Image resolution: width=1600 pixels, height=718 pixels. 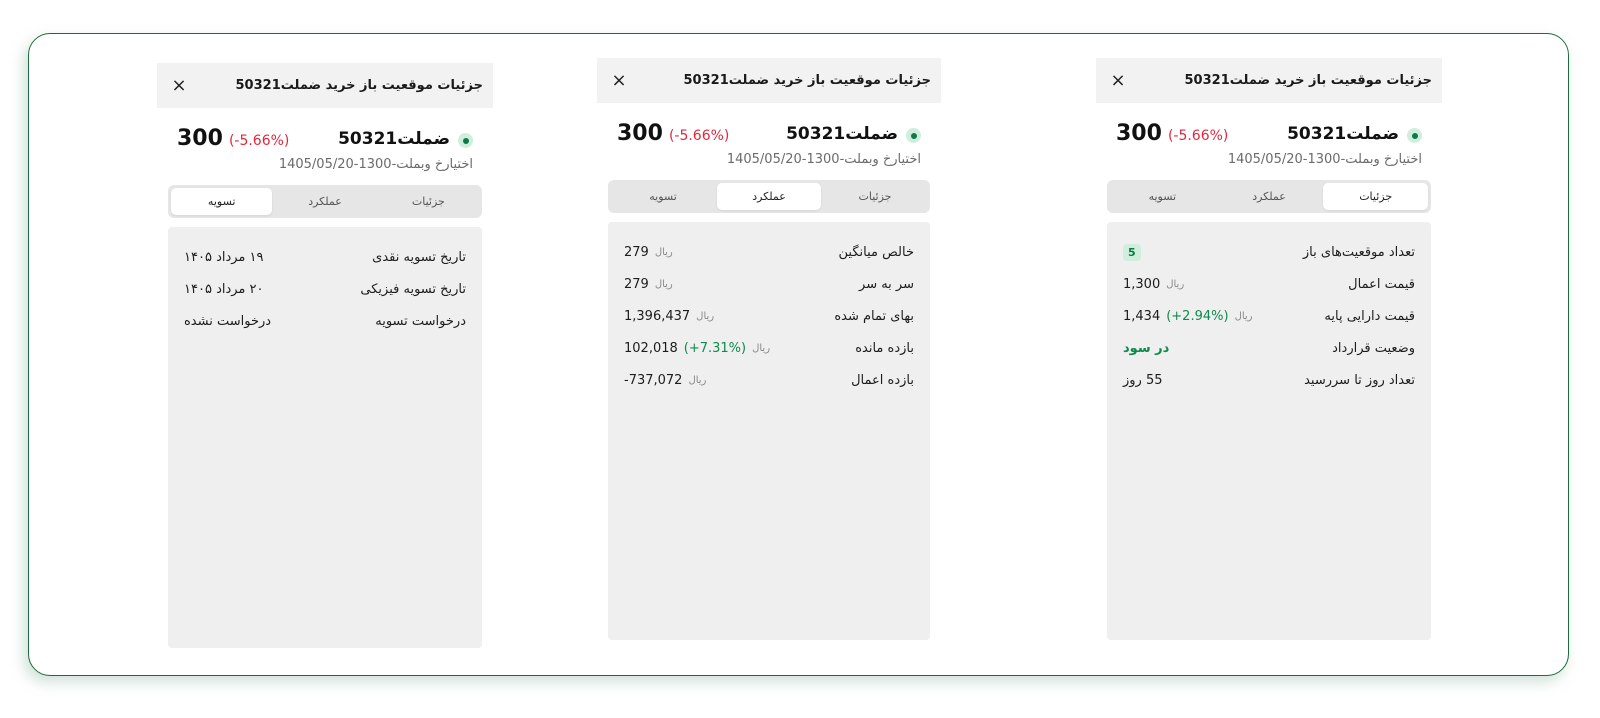 I want to click on list-item: تاریخ تسویه نقدی ۱۹ مرداد ۱۴۰۵, so click(x=325, y=257).